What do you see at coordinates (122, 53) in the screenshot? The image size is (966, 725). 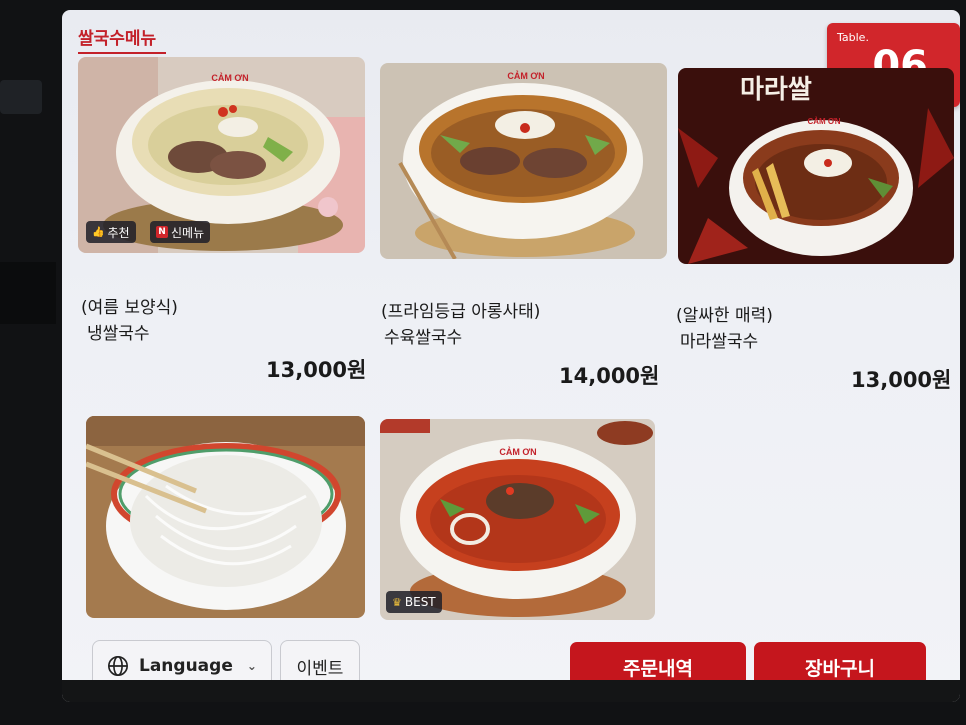 I see `category-underline` at bounding box center [122, 53].